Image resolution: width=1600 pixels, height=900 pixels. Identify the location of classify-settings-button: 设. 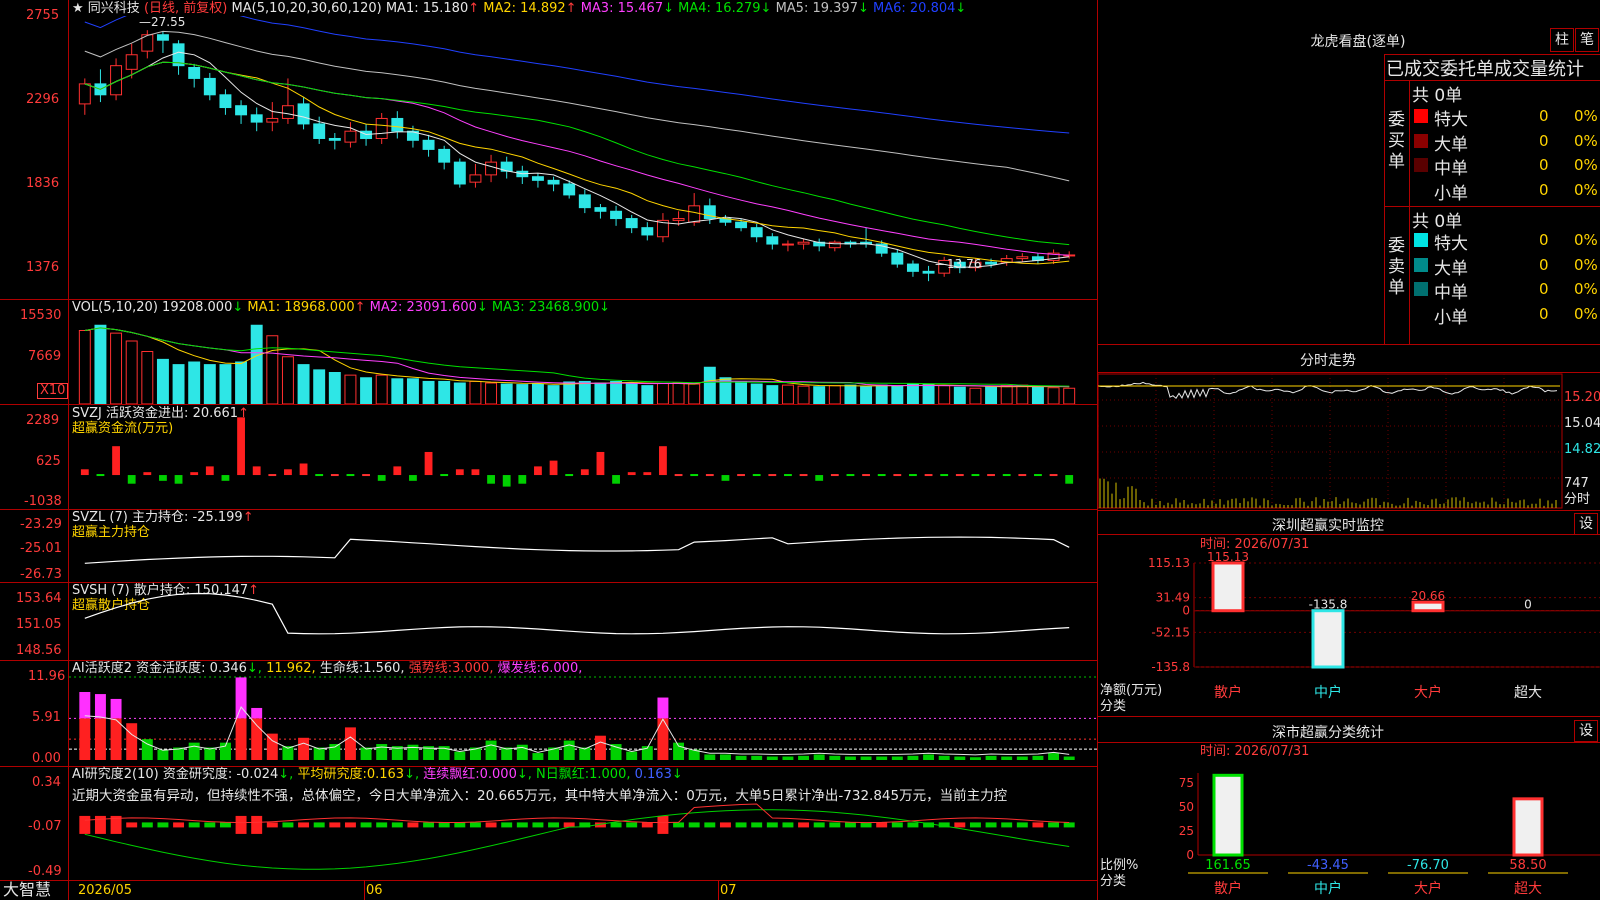
(1586, 731).